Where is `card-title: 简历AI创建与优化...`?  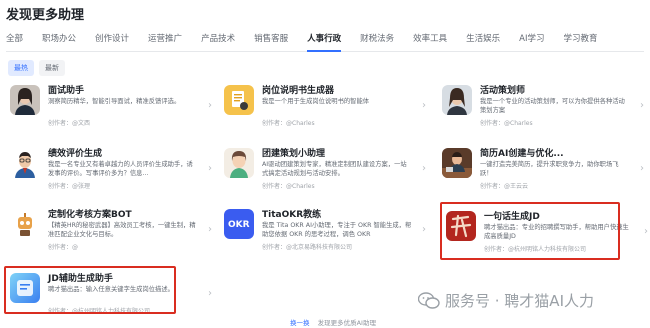
card-title: 简历AI创建与优化... is located at coordinates (522, 154).